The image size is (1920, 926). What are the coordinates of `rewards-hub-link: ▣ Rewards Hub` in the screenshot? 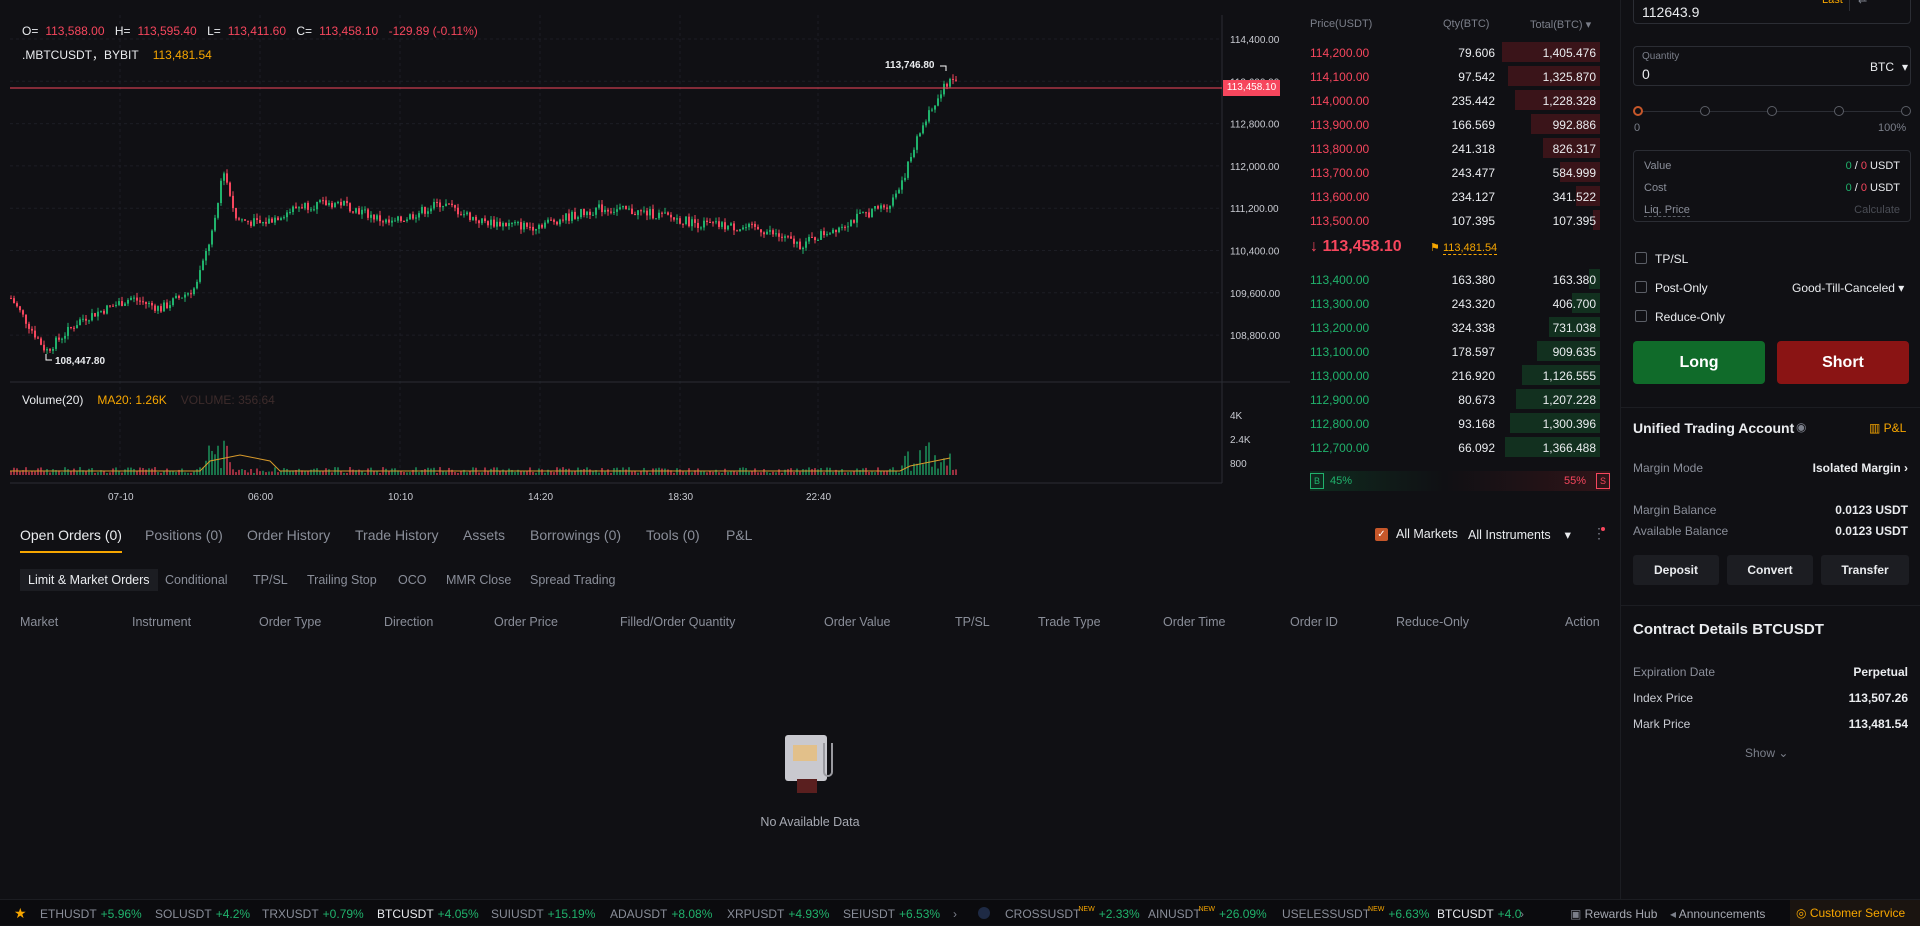 It's located at (1613, 914).